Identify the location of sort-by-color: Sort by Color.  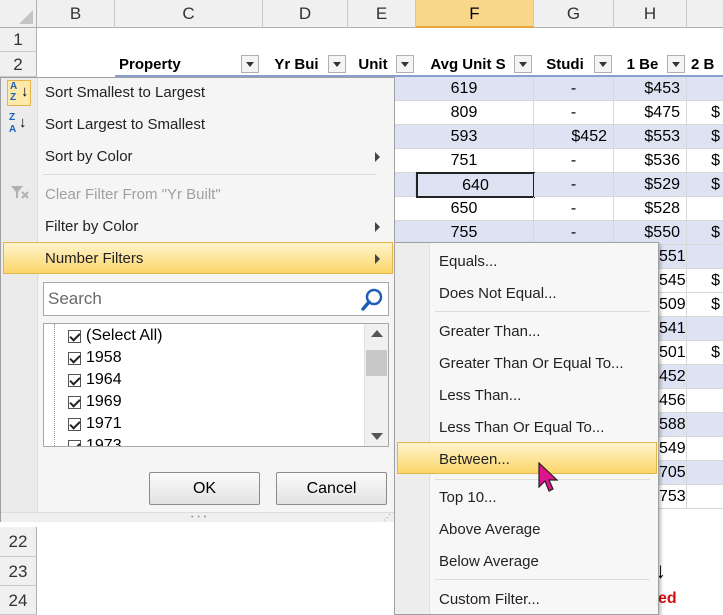
(210, 156).